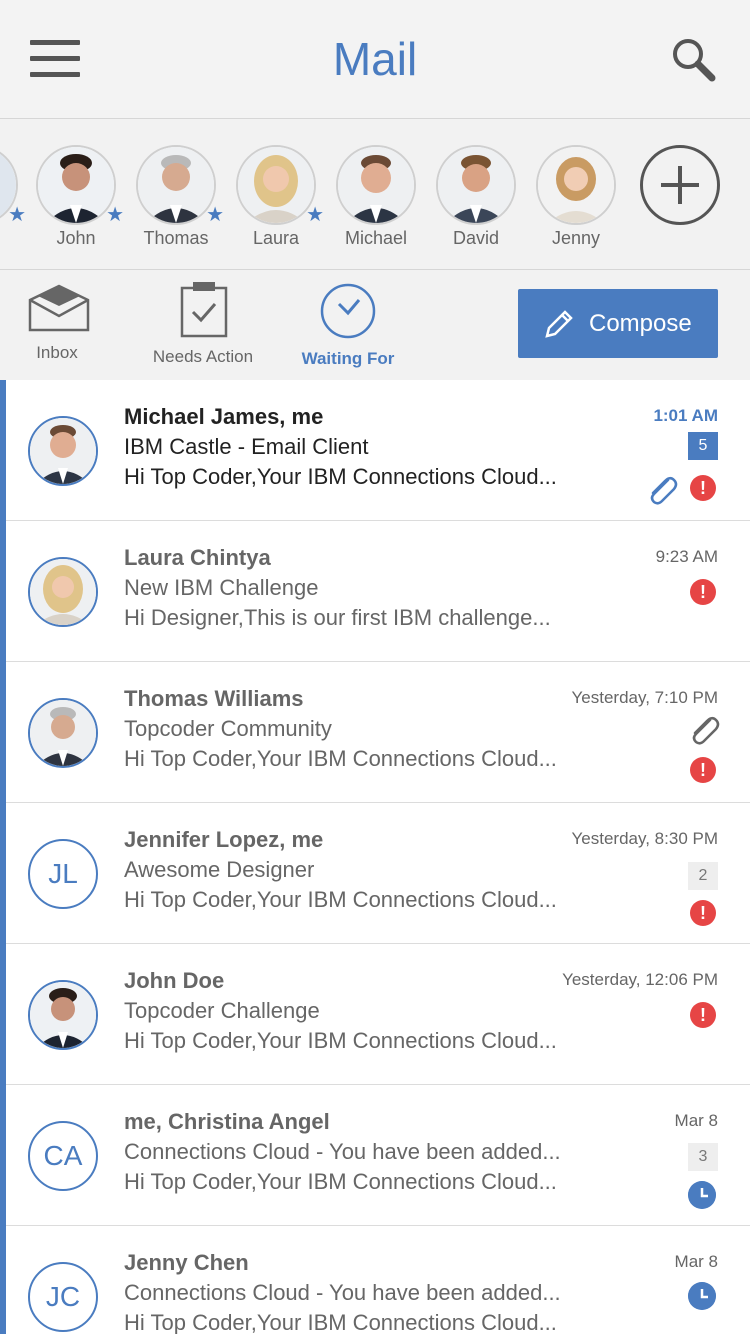 The image size is (750, 1334). What do you see at coordinates (559, 323) in the screenshot?
I see `pencil-icon` at bounding box center [559, 323].